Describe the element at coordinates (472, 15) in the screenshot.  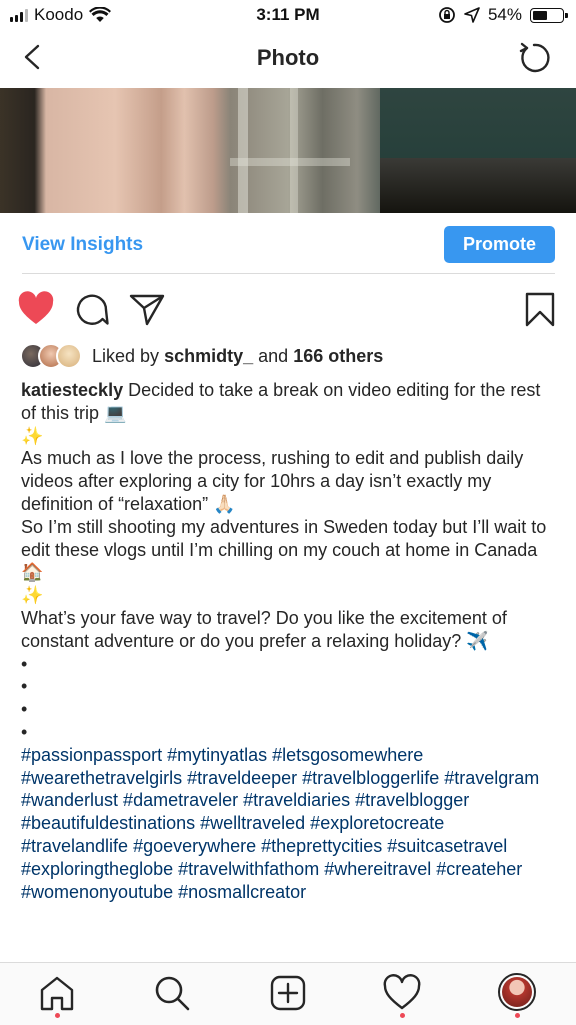
I see `location-icon` at that location.